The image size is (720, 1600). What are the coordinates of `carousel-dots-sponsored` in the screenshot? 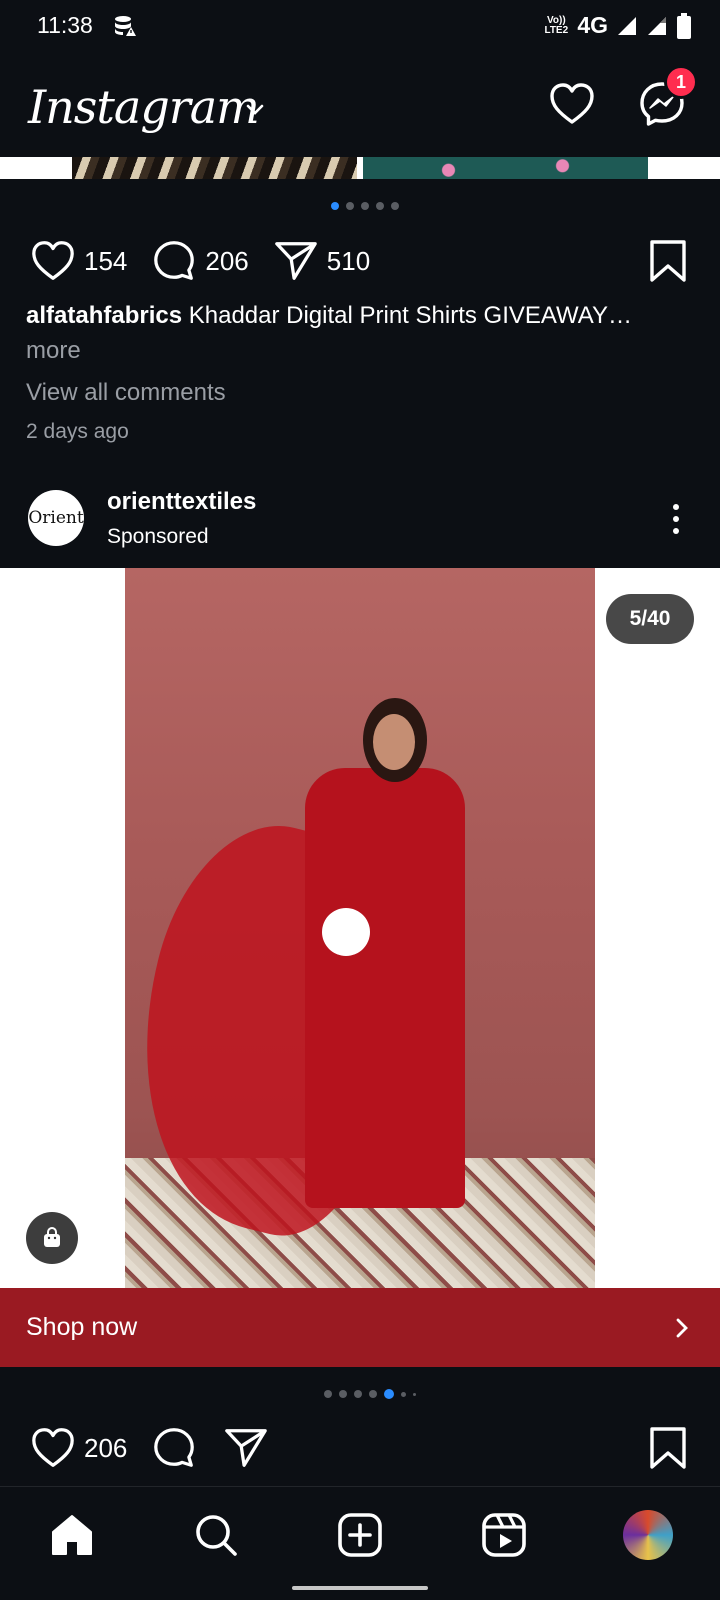 It's located at (370, 1394).